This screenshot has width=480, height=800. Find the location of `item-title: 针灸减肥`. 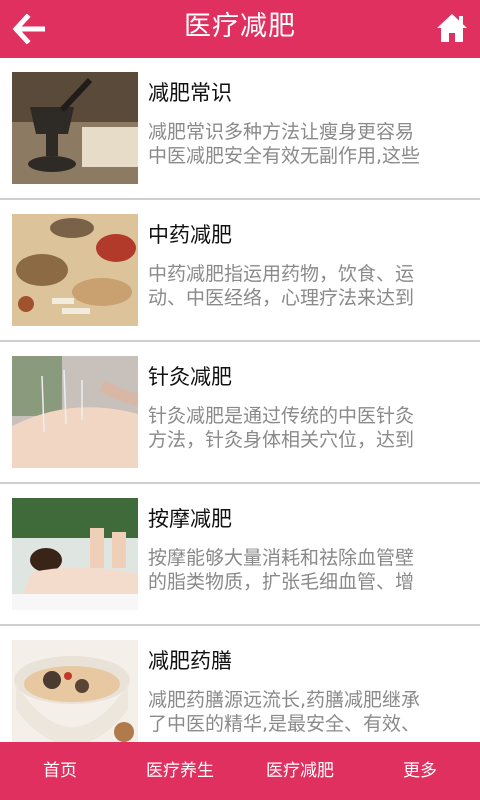

item-title: 针灸减肥 is located at coordinates (190, 377).